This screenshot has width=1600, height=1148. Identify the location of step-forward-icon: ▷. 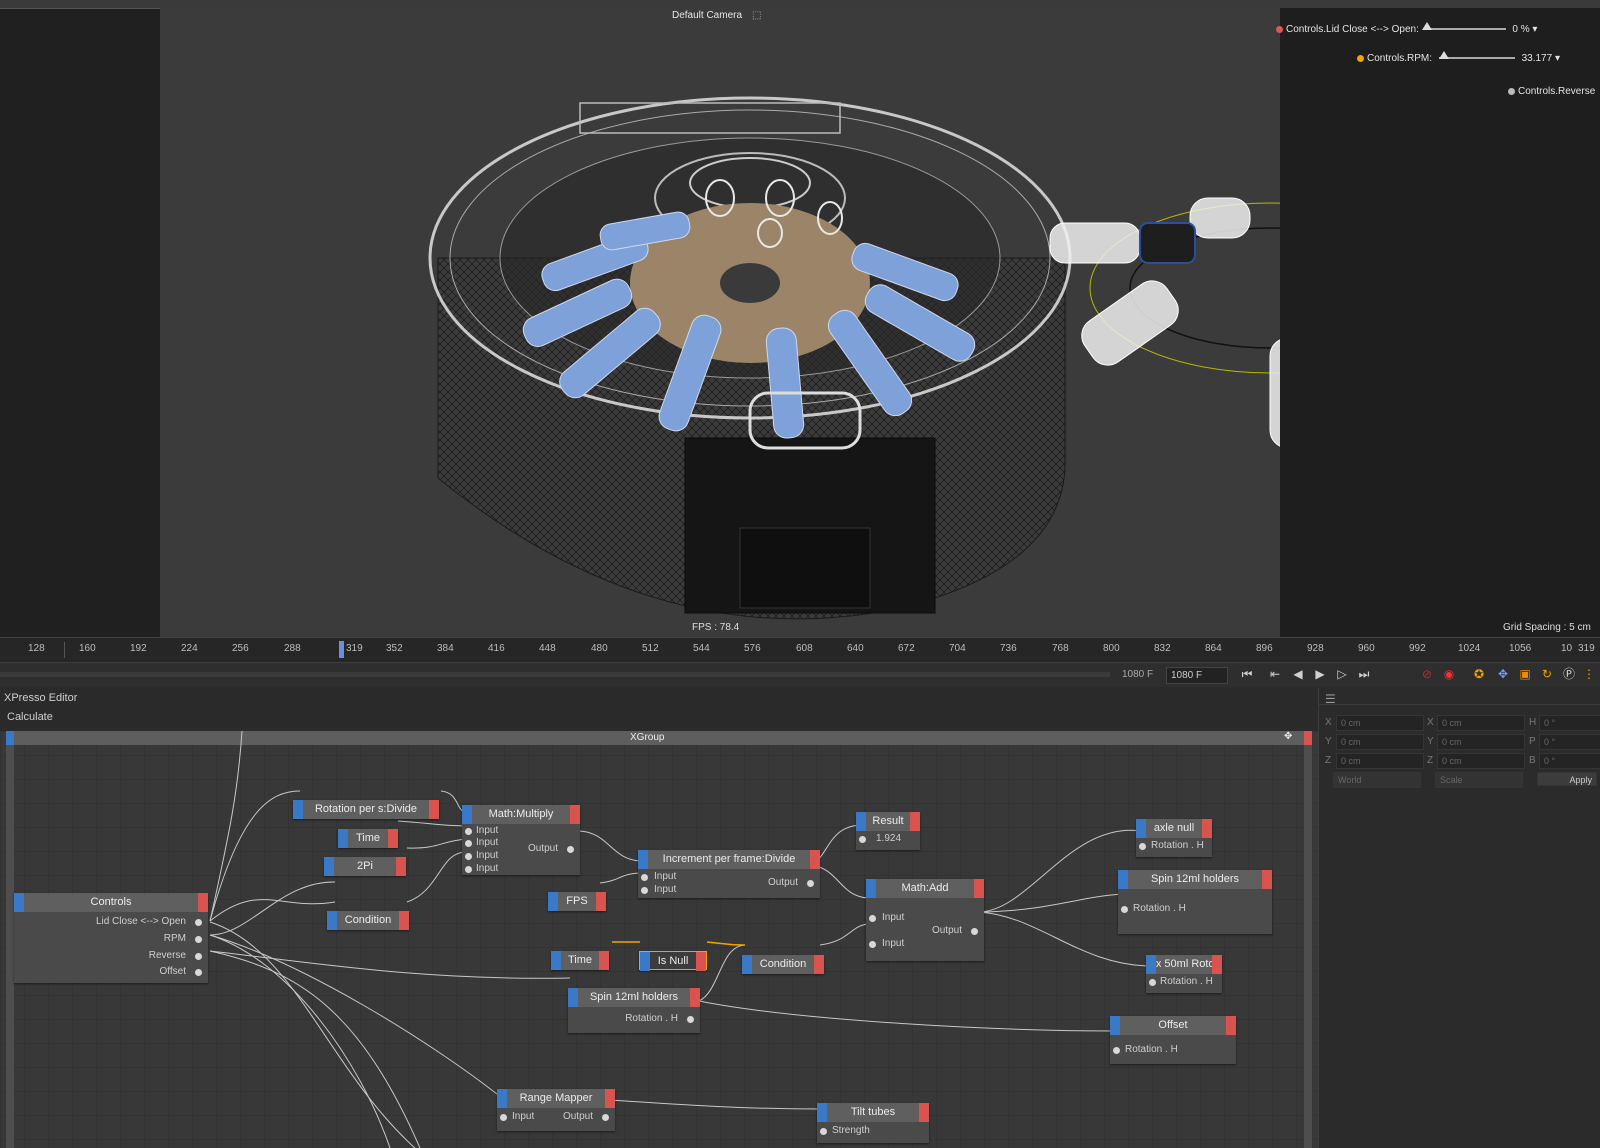
(1342, 674).